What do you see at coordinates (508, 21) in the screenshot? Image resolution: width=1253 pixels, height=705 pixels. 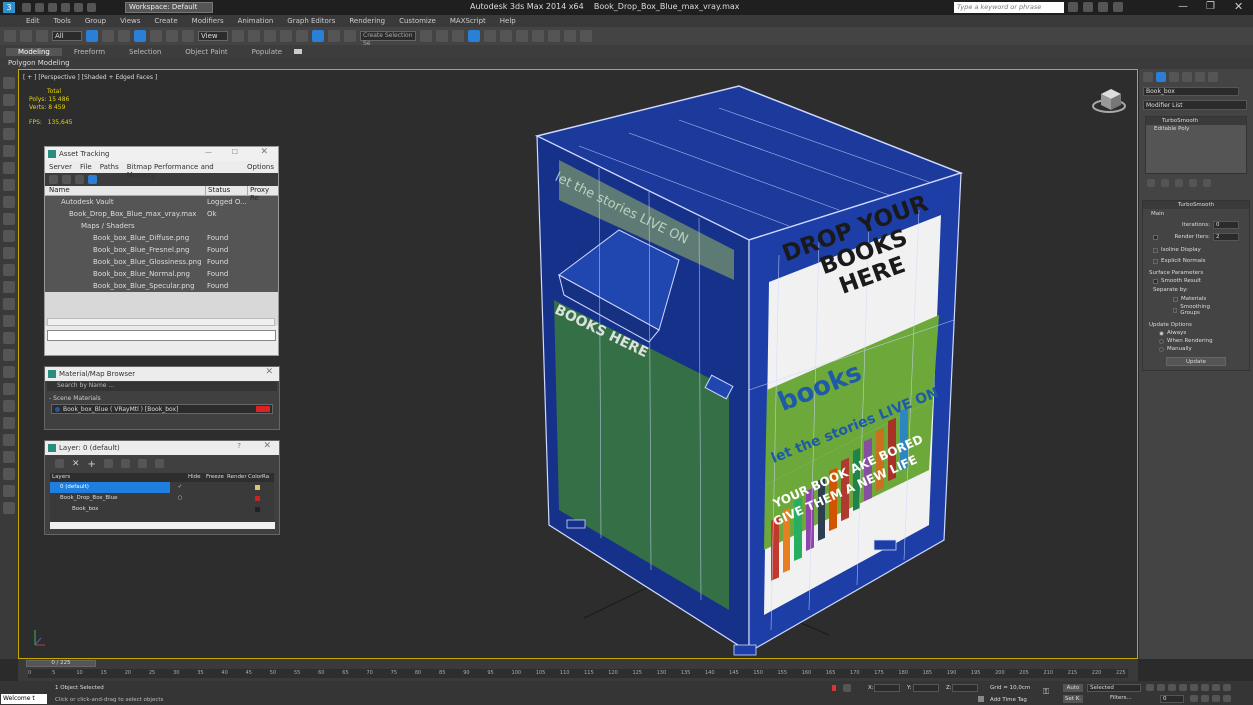 I see `menu-help: Help` at bounding box center [508, 21].